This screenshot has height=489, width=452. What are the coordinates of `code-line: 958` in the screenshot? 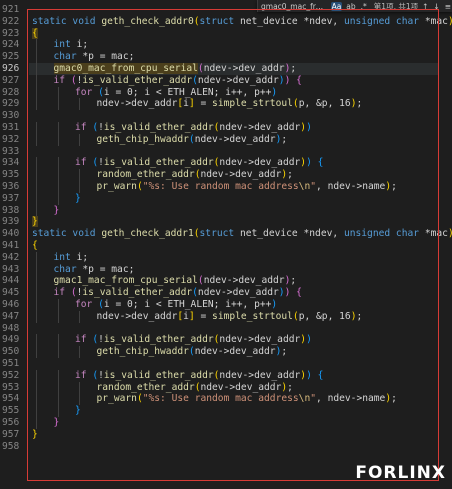 It's located at (226, 447).